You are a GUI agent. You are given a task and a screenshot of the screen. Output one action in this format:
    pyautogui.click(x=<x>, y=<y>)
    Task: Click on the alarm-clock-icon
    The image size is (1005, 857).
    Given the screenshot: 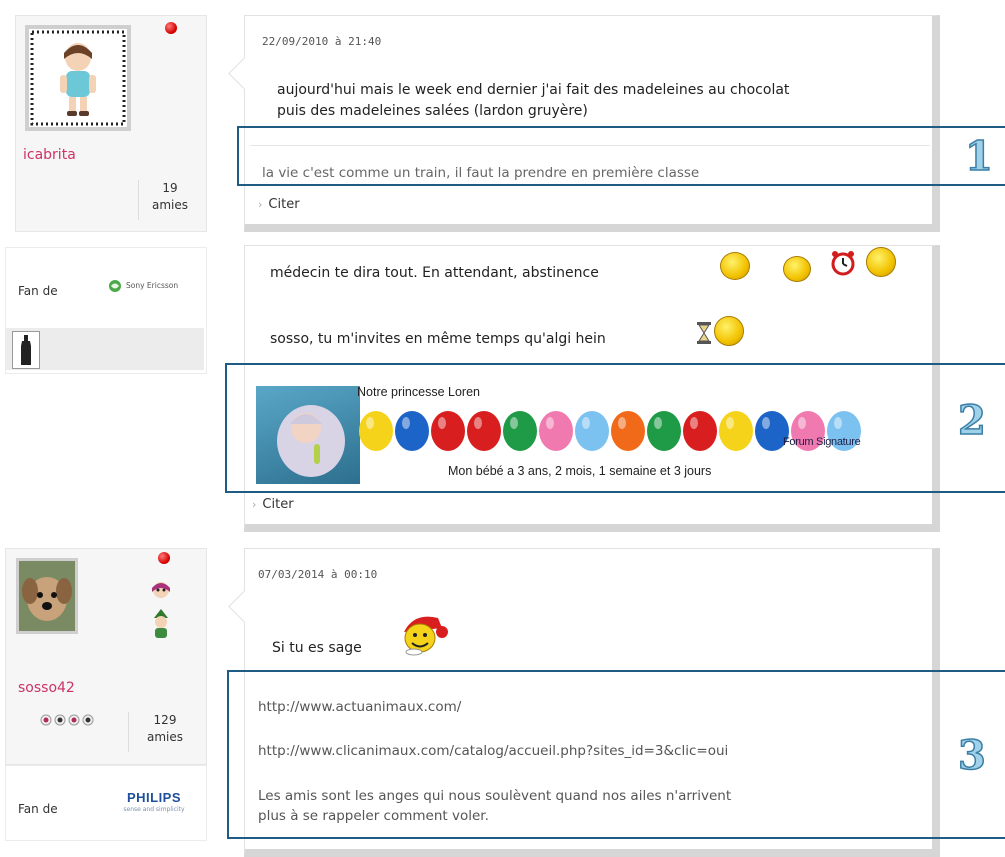 What is the action you would take?
    pyautogui.click(x=843, y=263)
    